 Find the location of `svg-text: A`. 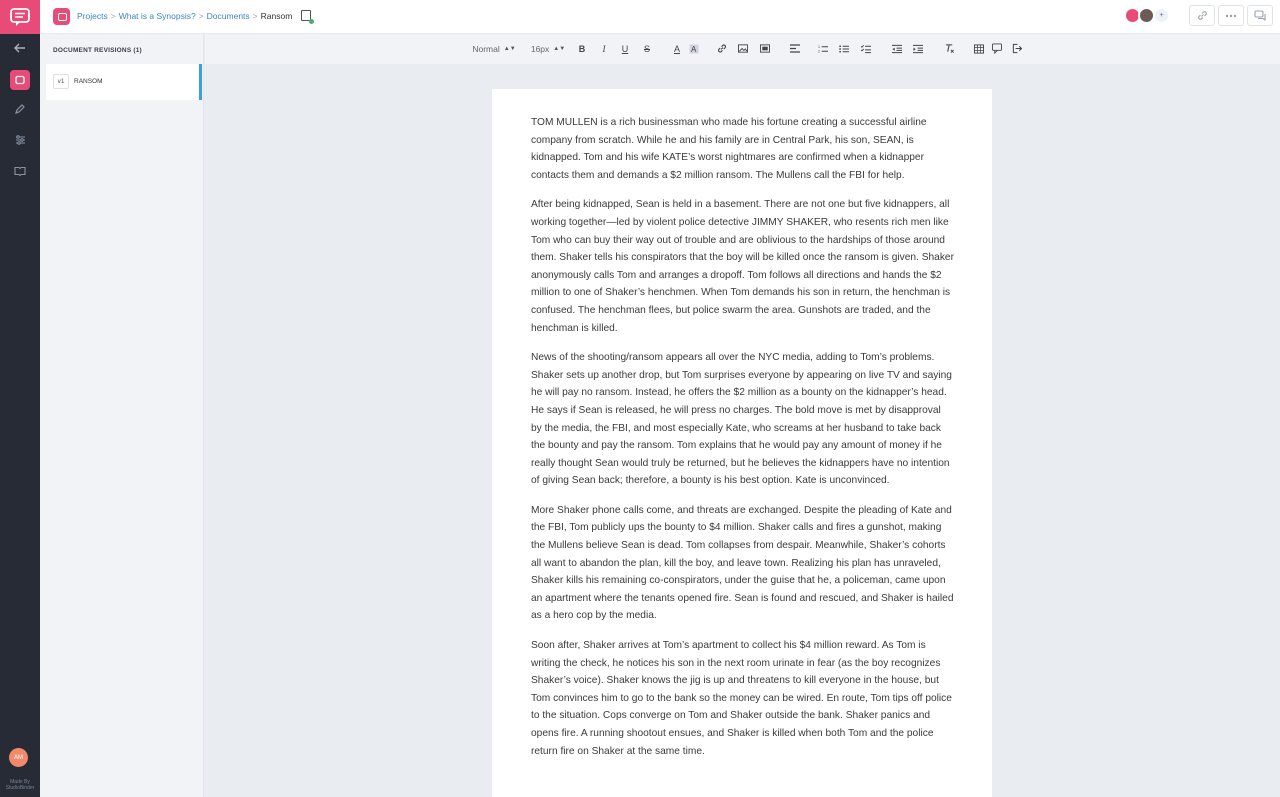

svg-text: A is located at coordinates (694, 49).